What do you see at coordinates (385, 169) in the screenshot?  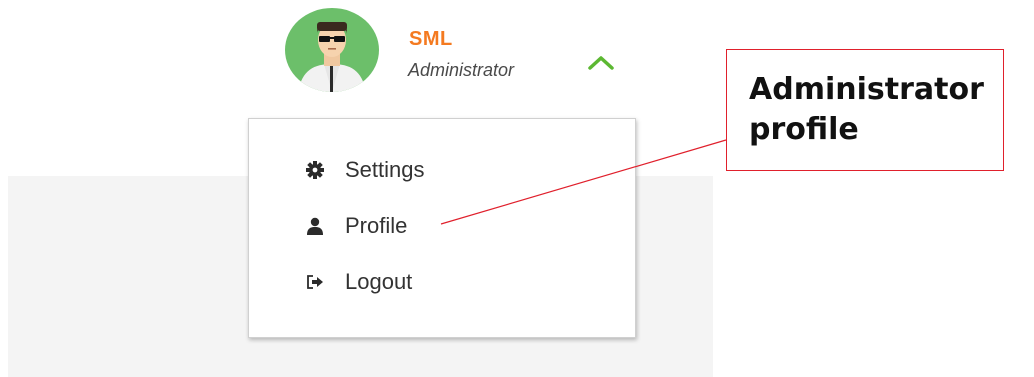 I see `menu-item-settings-label: Settings` at bounding box center [385, 169].